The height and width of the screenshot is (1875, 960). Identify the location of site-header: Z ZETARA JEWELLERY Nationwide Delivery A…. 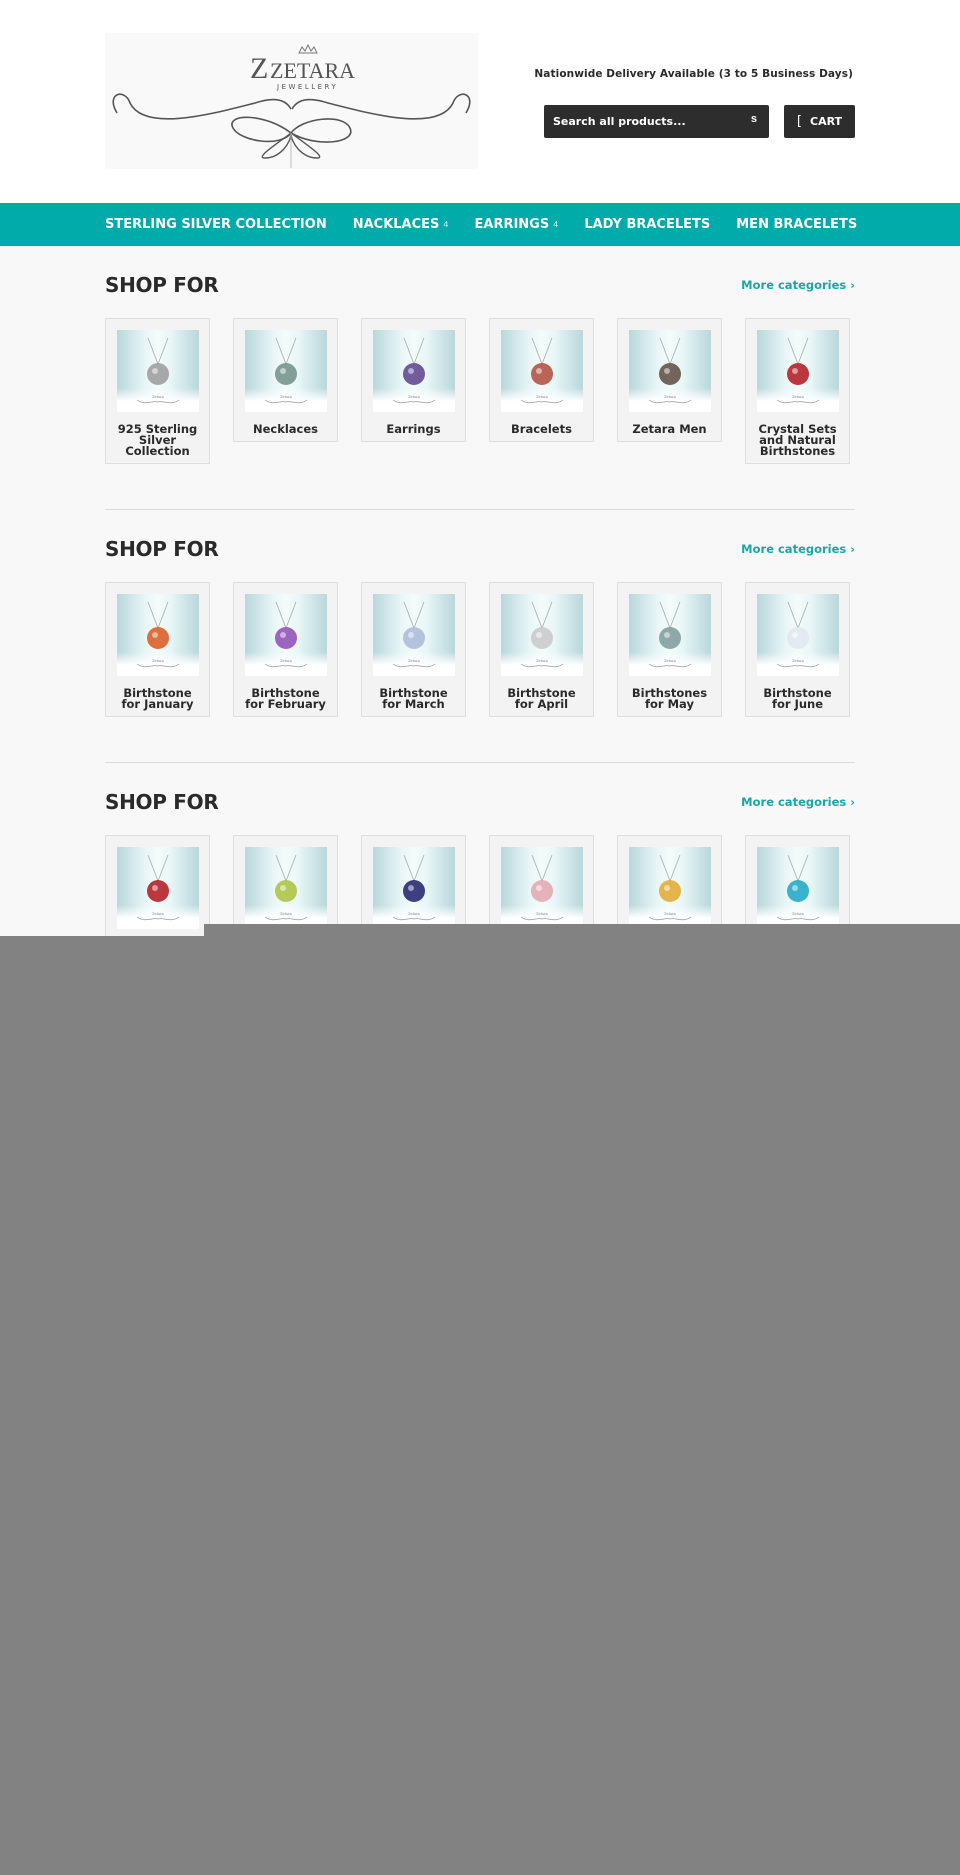
(480, 101).